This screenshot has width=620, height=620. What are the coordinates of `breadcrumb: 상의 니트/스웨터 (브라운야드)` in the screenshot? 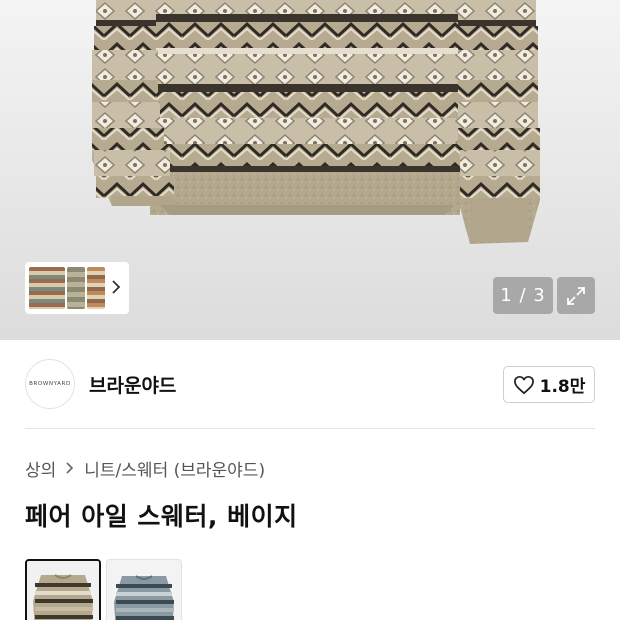 It's located at (145, 468).